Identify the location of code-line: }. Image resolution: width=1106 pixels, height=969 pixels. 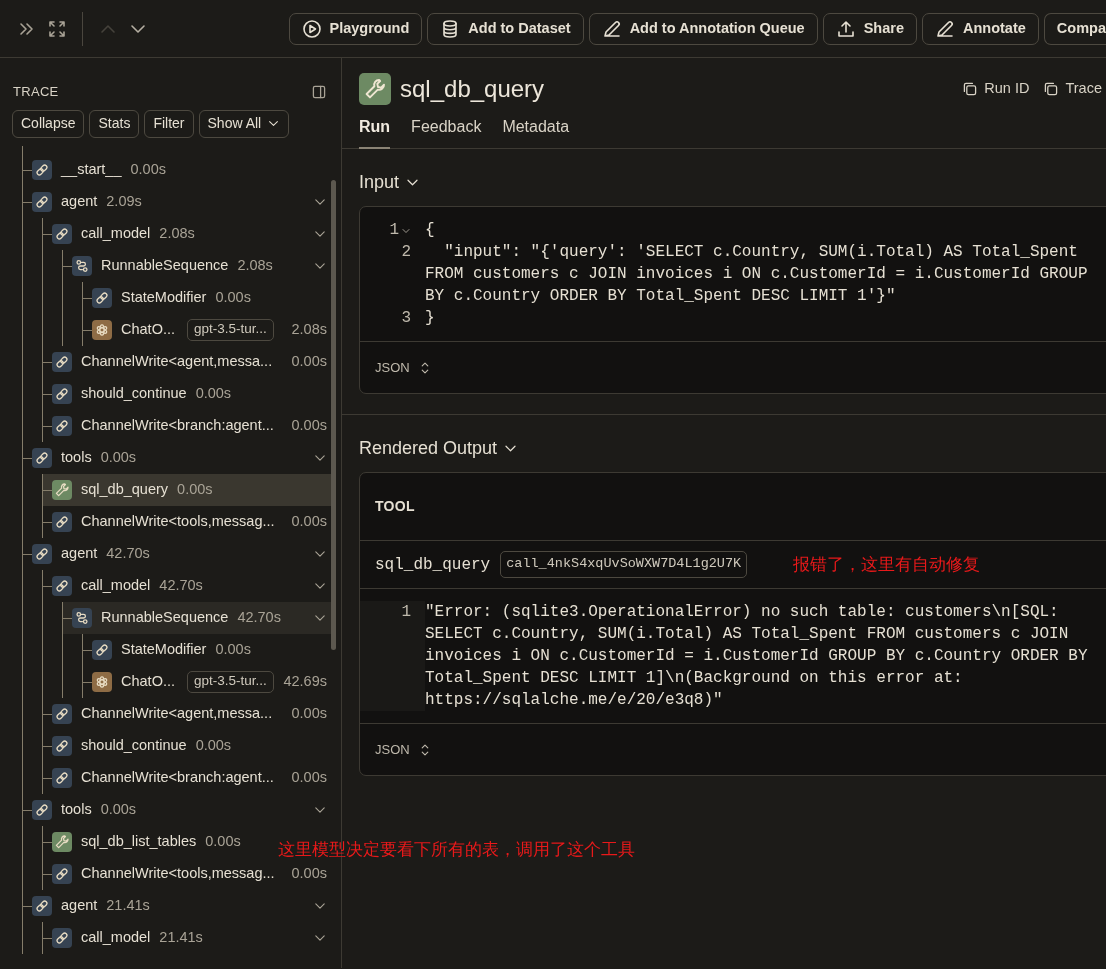
(430, 318).